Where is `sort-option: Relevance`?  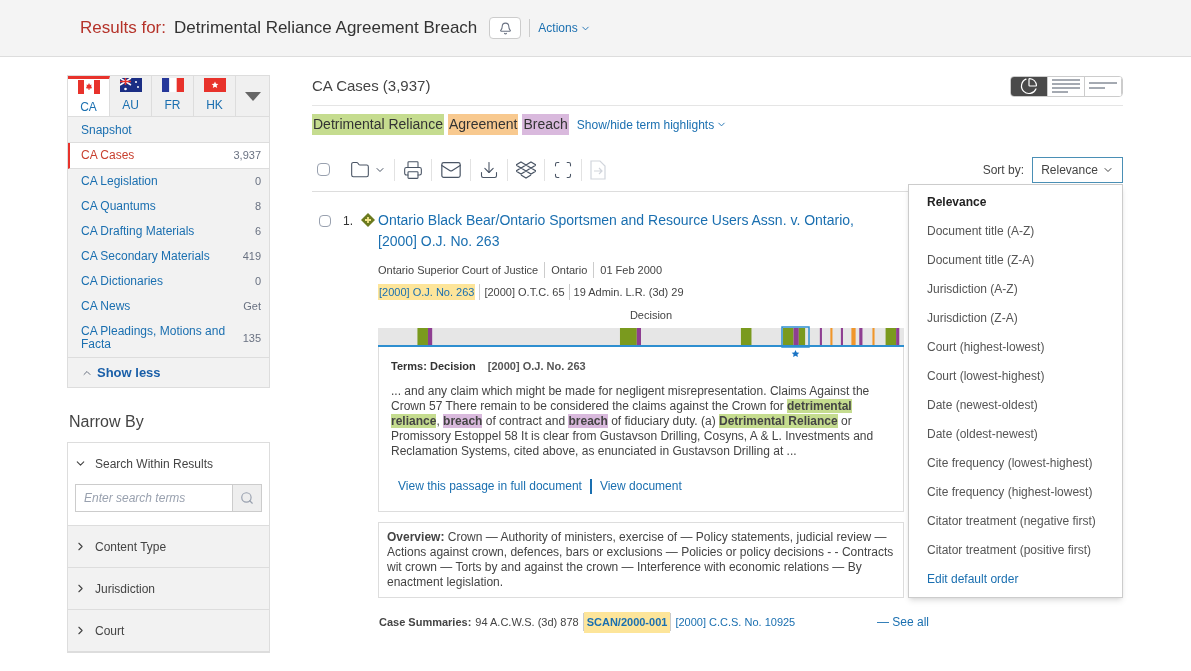 sort-option: Relevance is located at coordinates (1015, 202).